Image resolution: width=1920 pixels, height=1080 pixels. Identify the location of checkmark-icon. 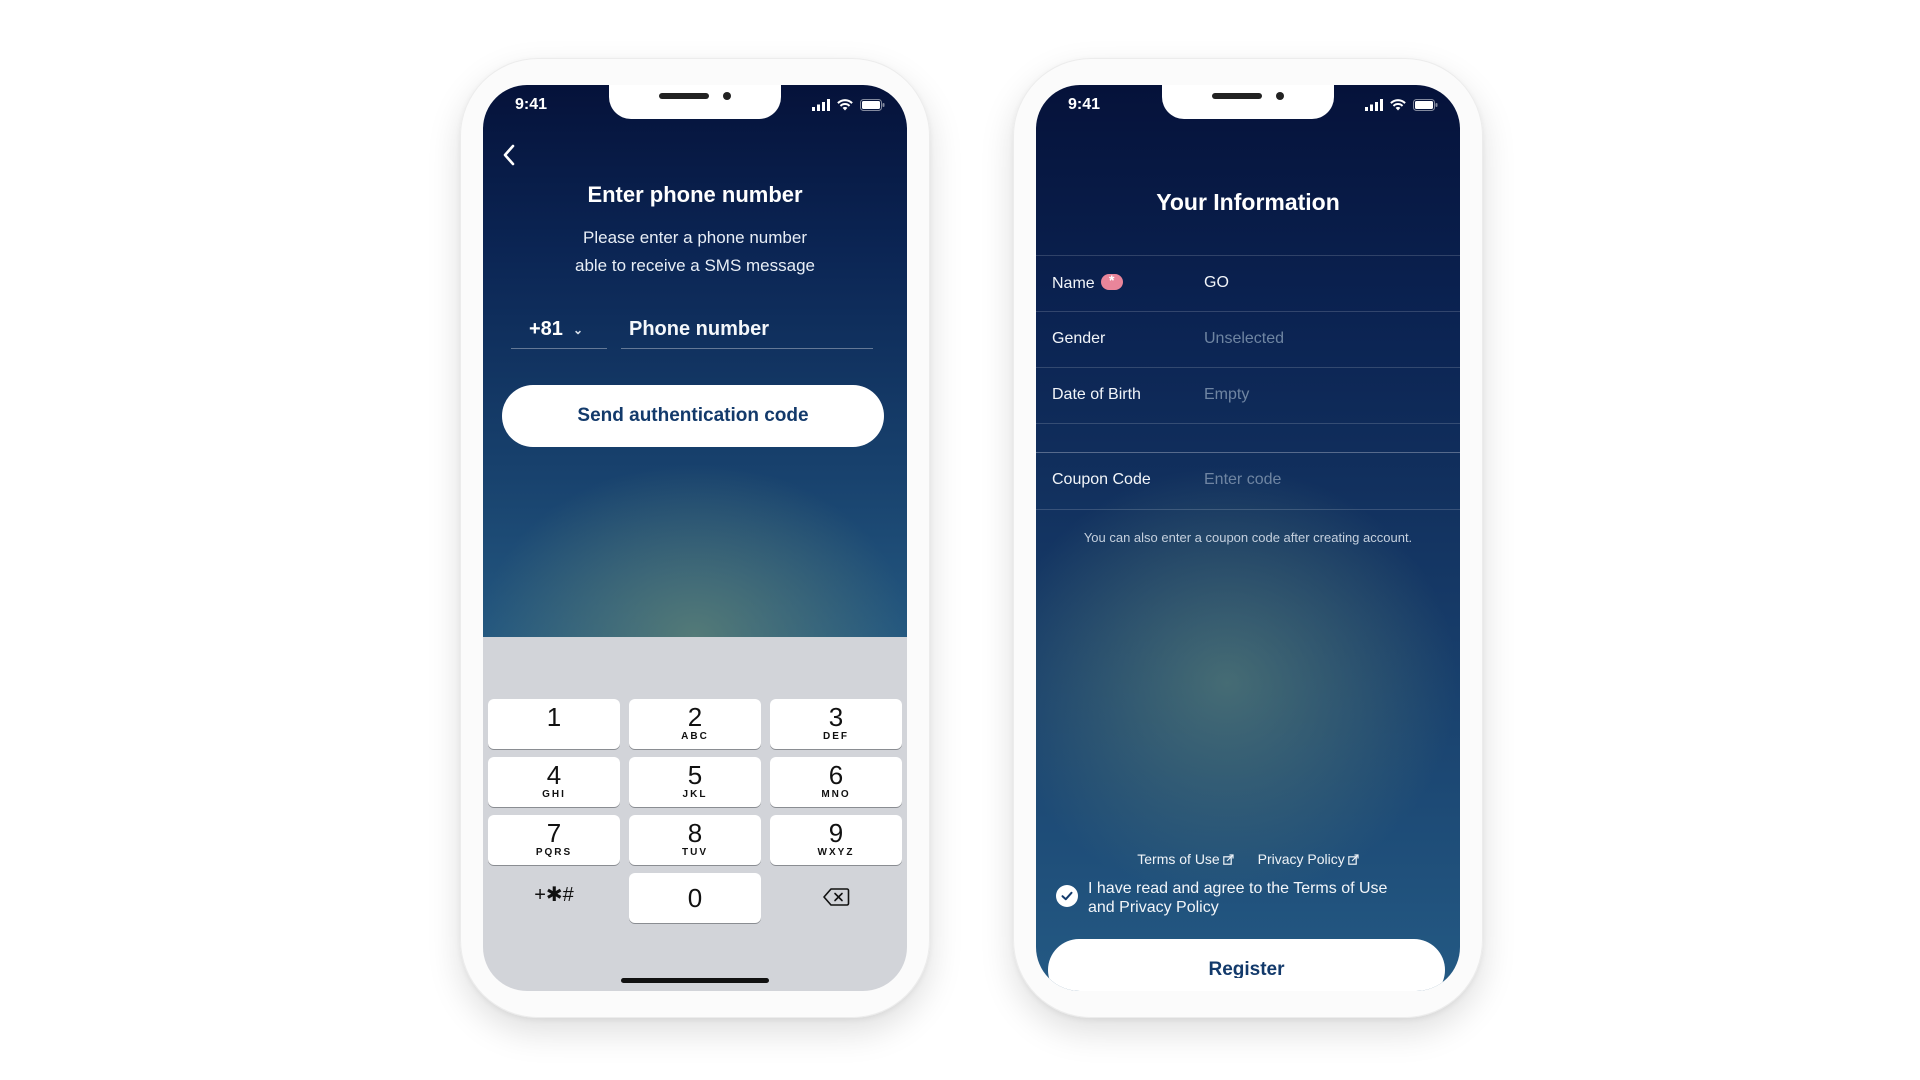
(1067, 896).